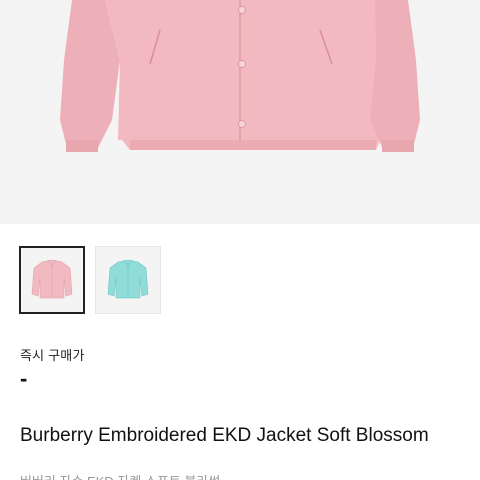  Describe the element at coordinates (90, 280) in the screenshot. I see `thumbnail-strip` at that location.